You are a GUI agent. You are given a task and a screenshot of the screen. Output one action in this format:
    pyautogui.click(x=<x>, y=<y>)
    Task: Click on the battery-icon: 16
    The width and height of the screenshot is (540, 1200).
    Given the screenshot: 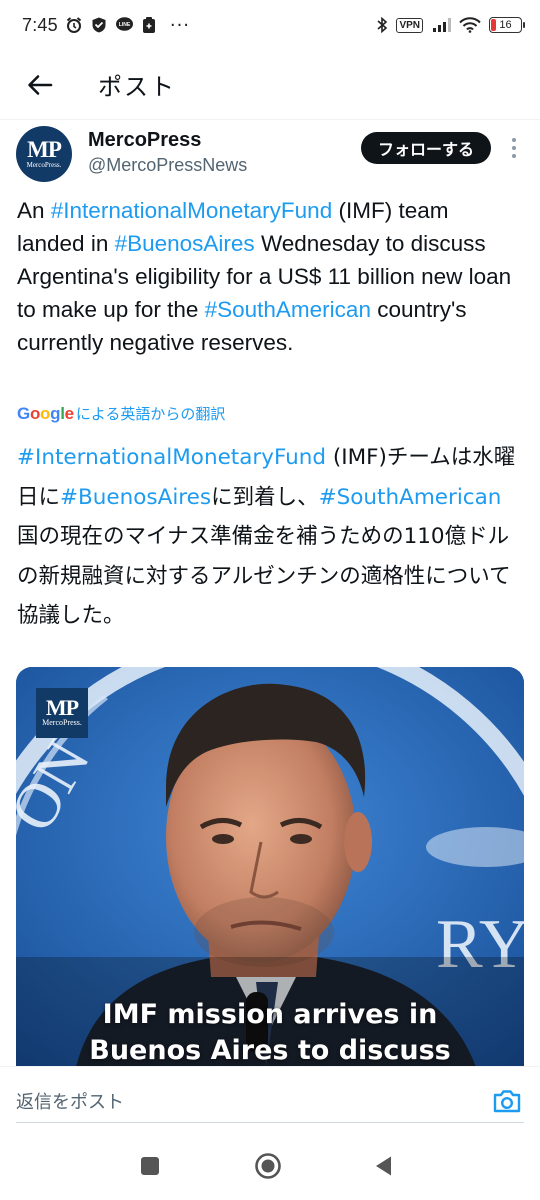 What is the action you would take?
    pyautogui.click(x=507, y=25)
    